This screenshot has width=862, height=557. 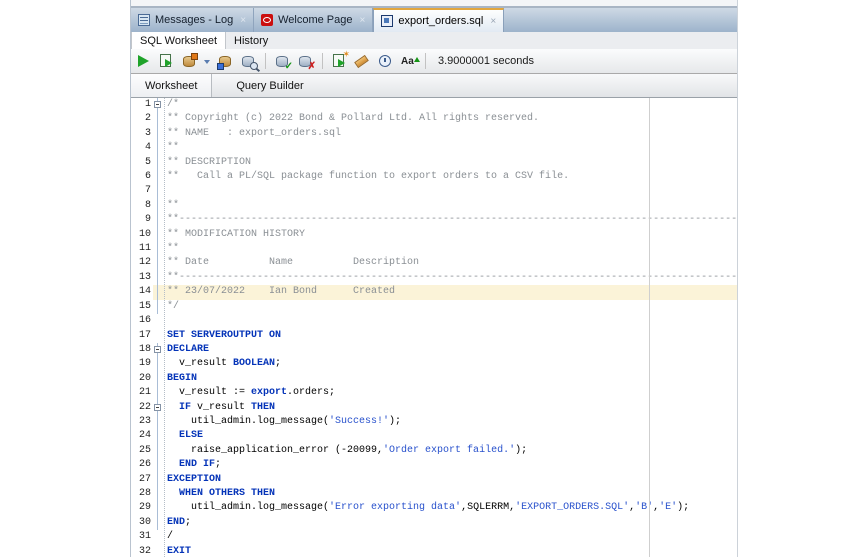 I want to click on line-number: 12, so click(x=144, y=263).